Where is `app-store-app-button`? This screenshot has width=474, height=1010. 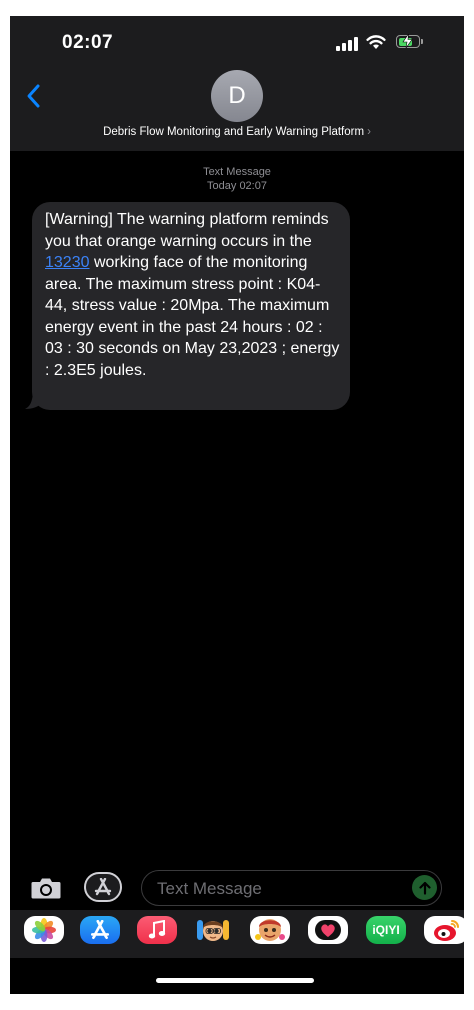
app-store-app-button is located at coordinates (100, 930).